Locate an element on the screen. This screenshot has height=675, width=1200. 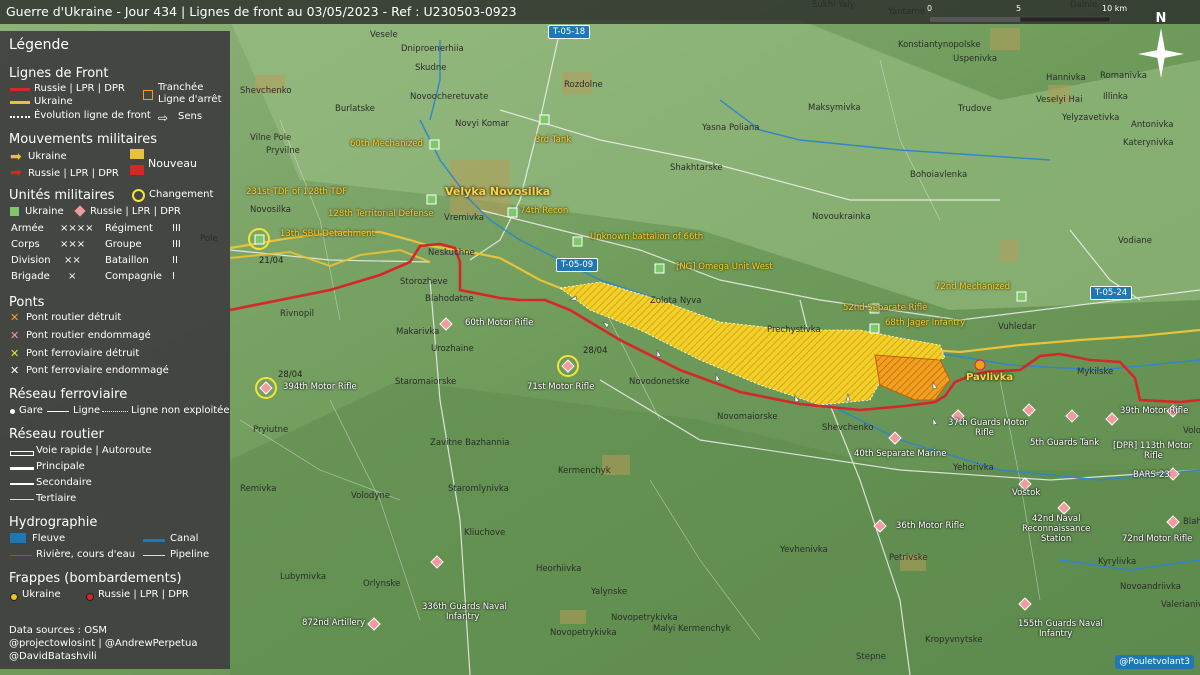
town-label: Illinka is located at coordinates (1115, 97).